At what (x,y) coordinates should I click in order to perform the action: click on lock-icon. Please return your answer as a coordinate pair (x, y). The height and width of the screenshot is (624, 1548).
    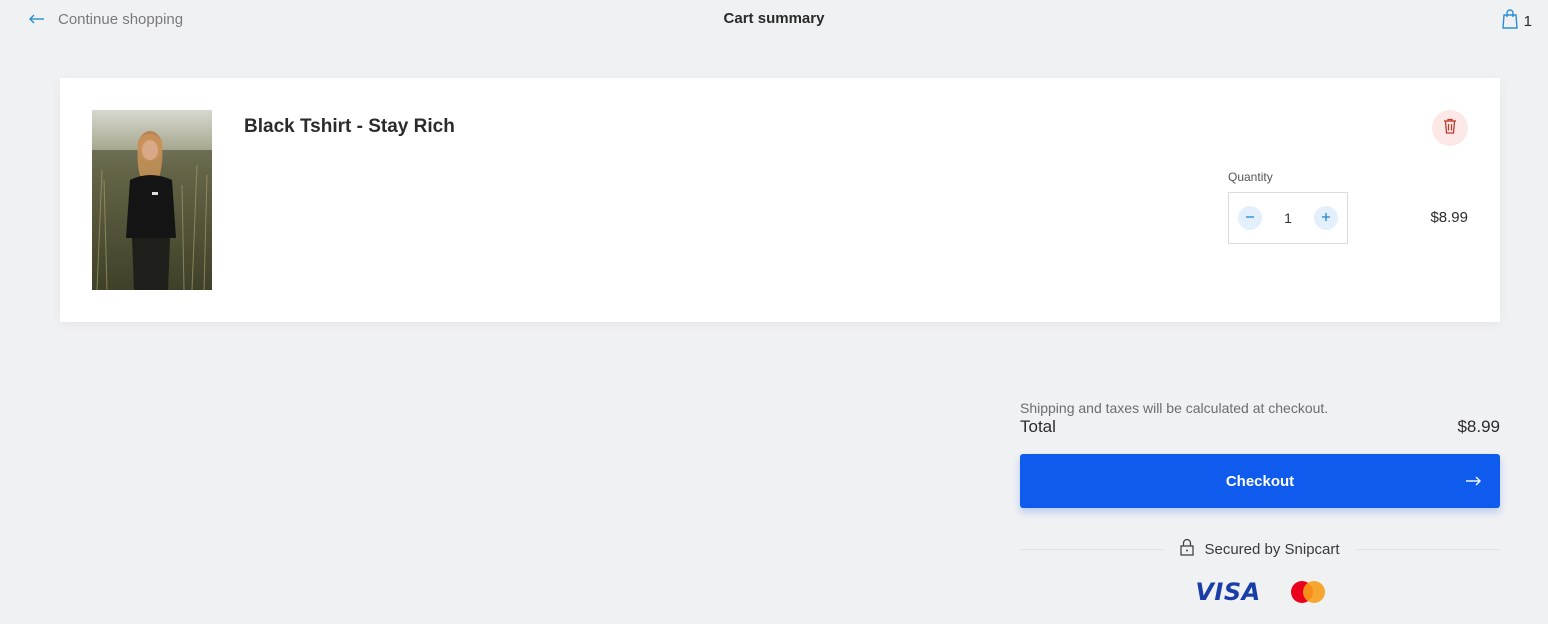
    Looking at the image, I should click on (1187, 549).